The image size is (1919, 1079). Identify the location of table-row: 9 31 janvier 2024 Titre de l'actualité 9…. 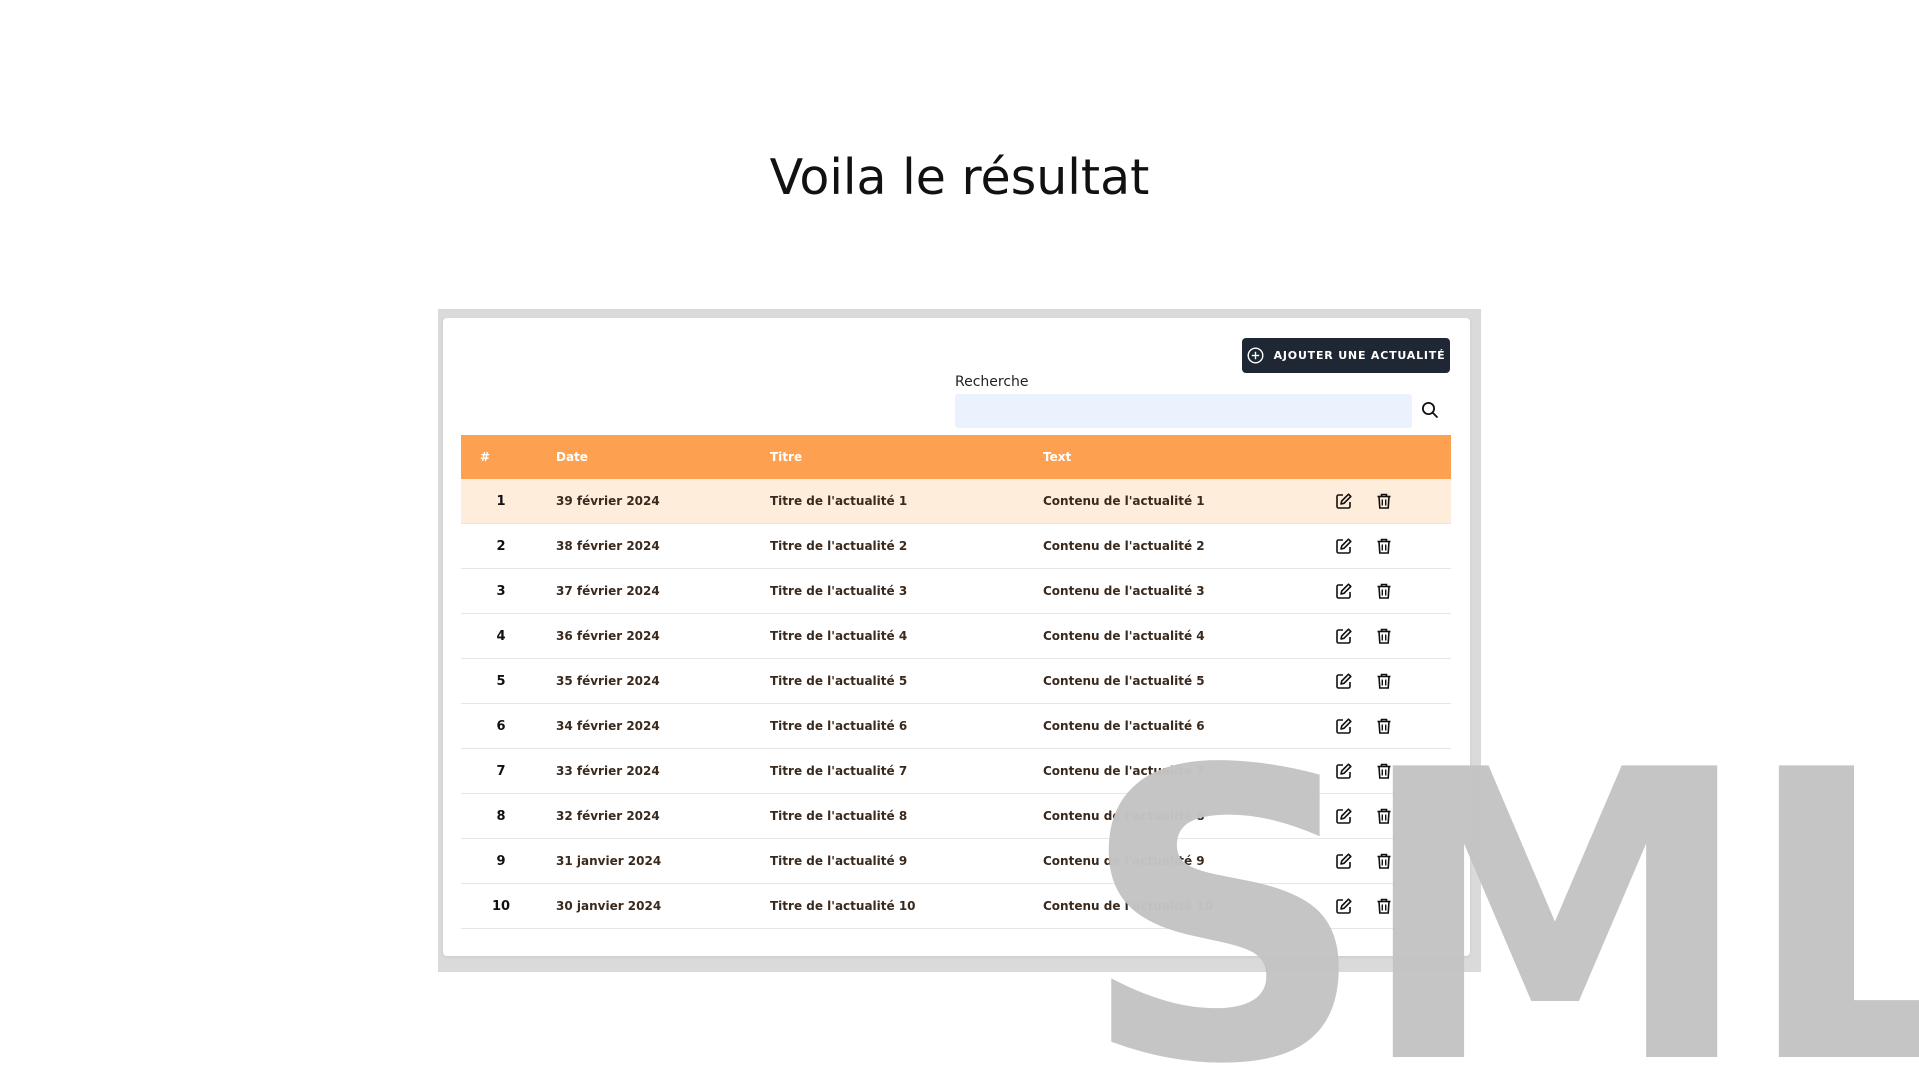
(956, 861).